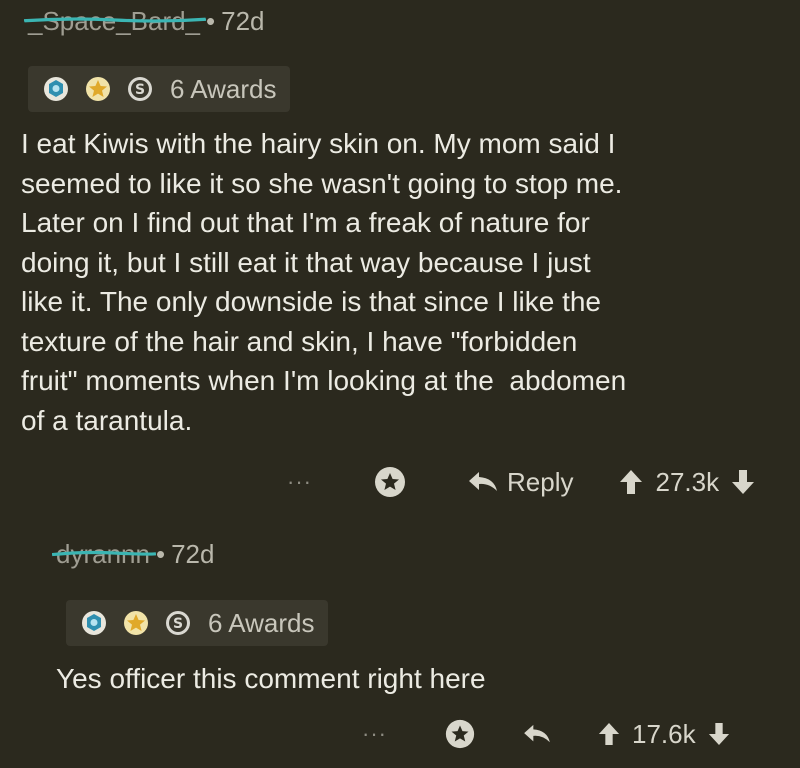 This screenshot has width=800, height=768. Describe the element at coordinates (271, 678) in the screenshot. I see `reply-comment-body: Yes officer this comment right here` at that location.